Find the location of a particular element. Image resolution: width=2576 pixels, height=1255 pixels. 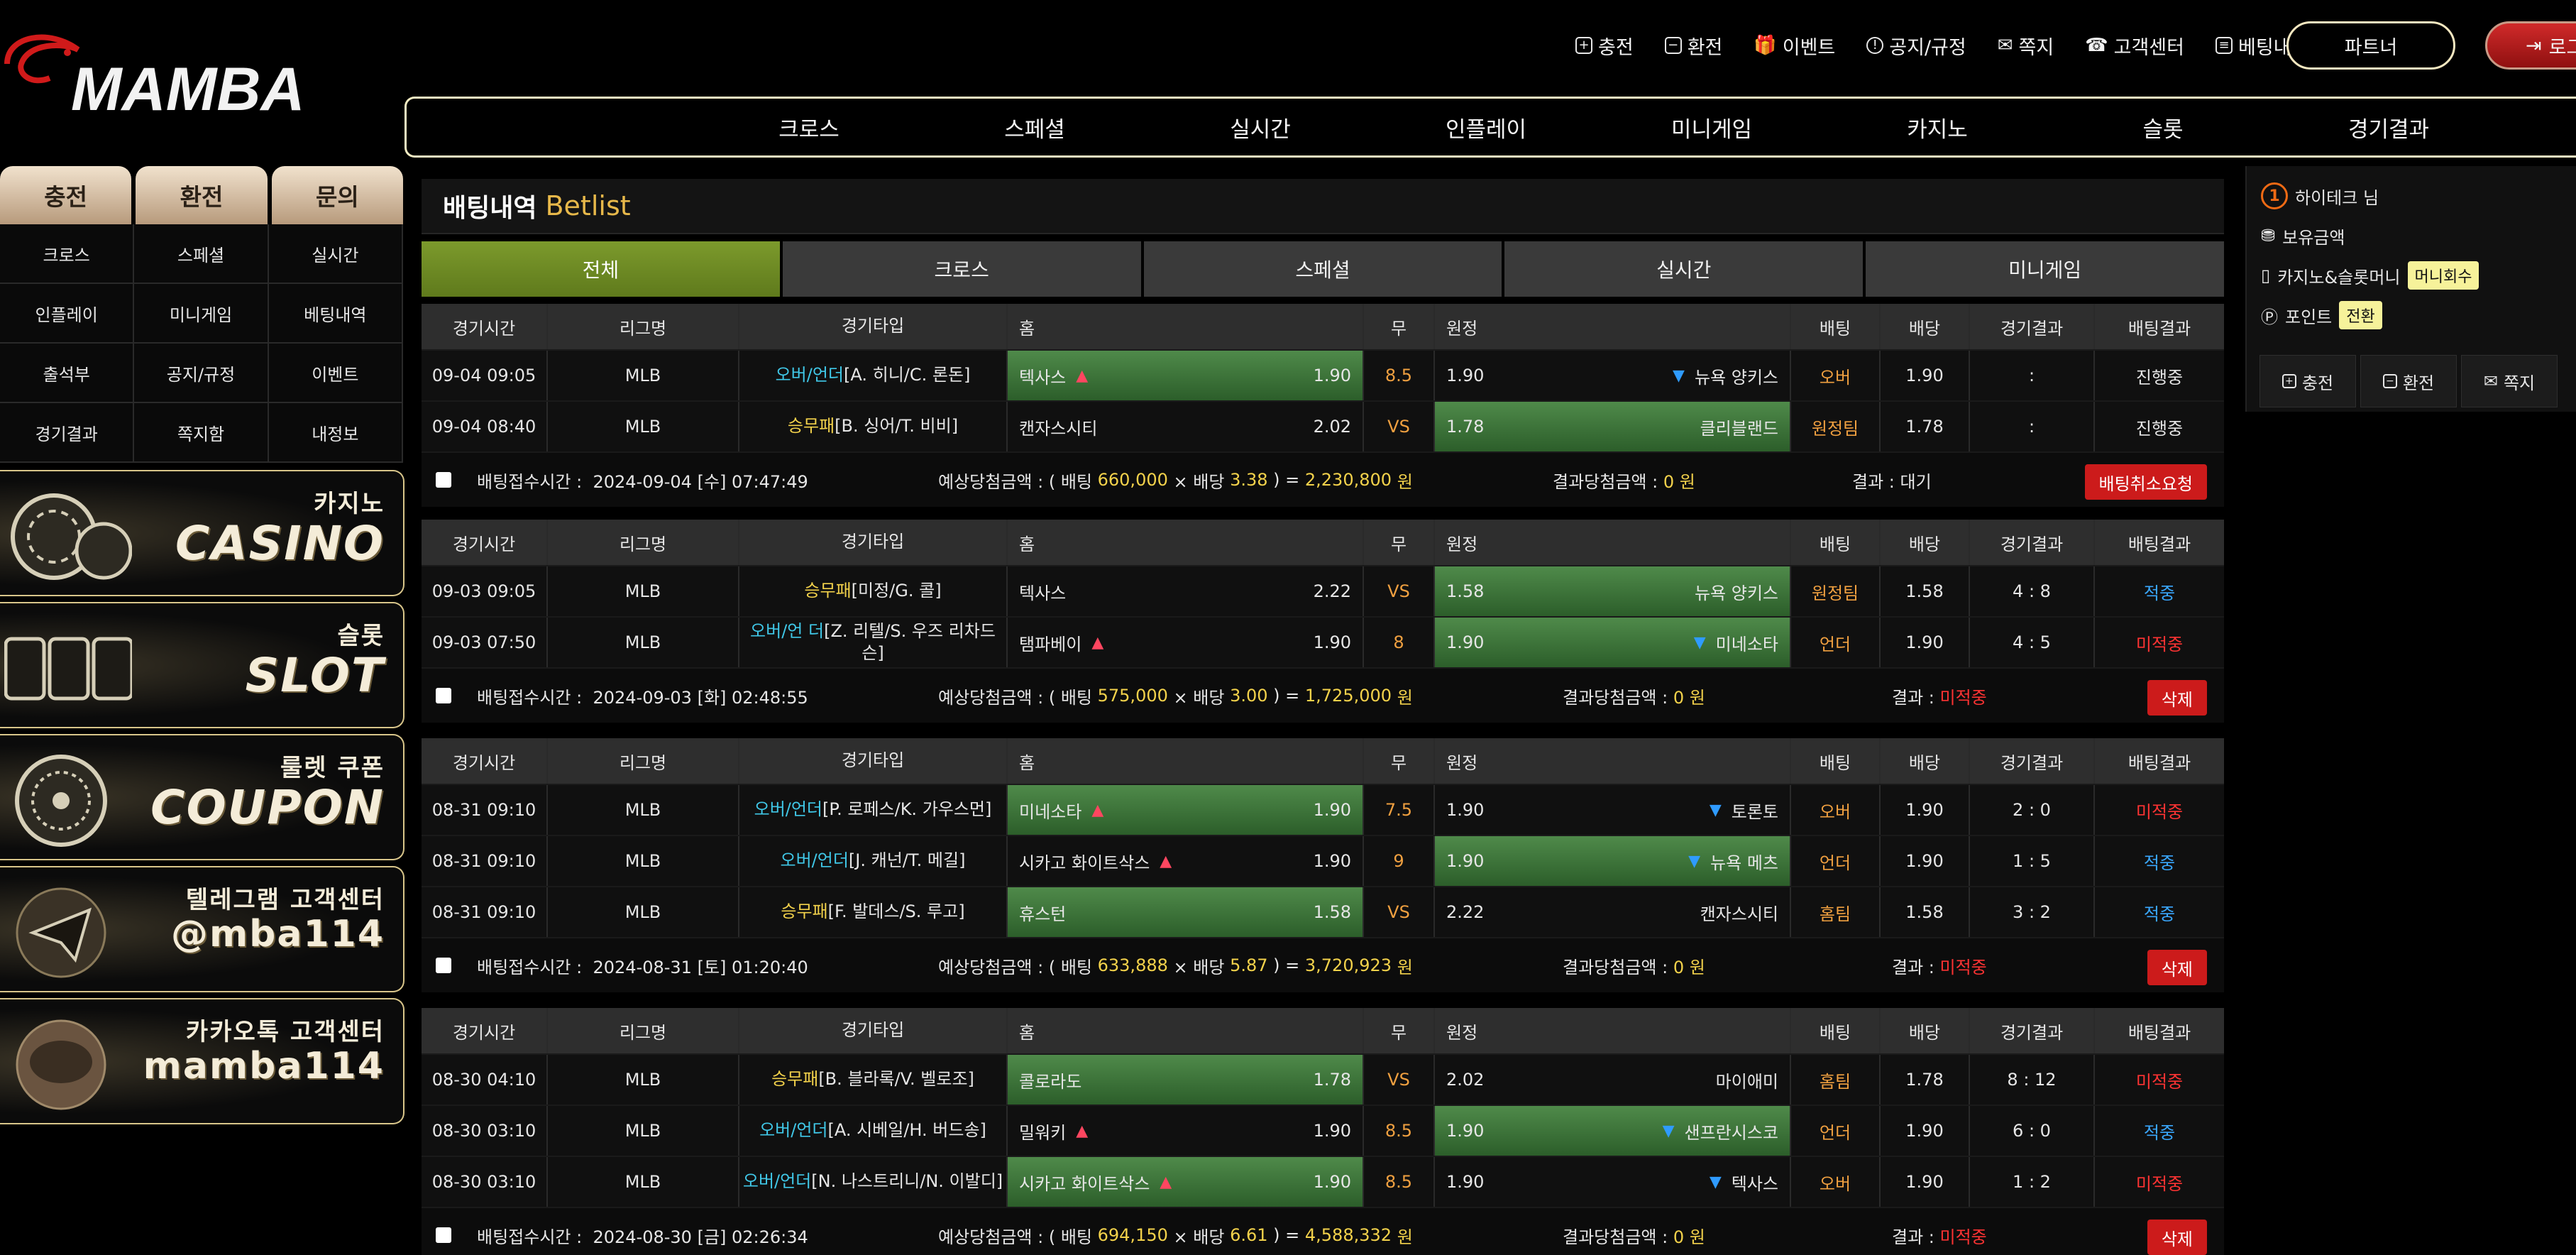

top-link-notice: ! 공지/규정 is located at coordinates (1916, 46).